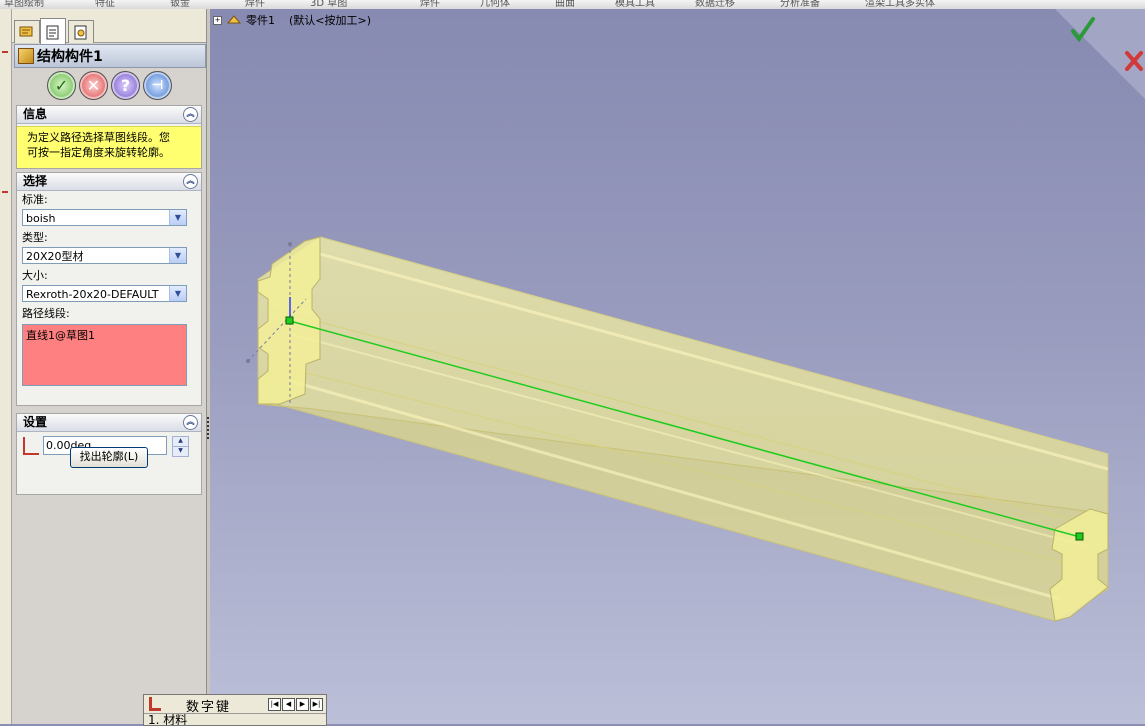 The height and width of the screenshot is (726, 1145). Describe the element at coordinates (104, 335) in the screenshot. I see `path-segment-item: 直线1@草图1` at that location.